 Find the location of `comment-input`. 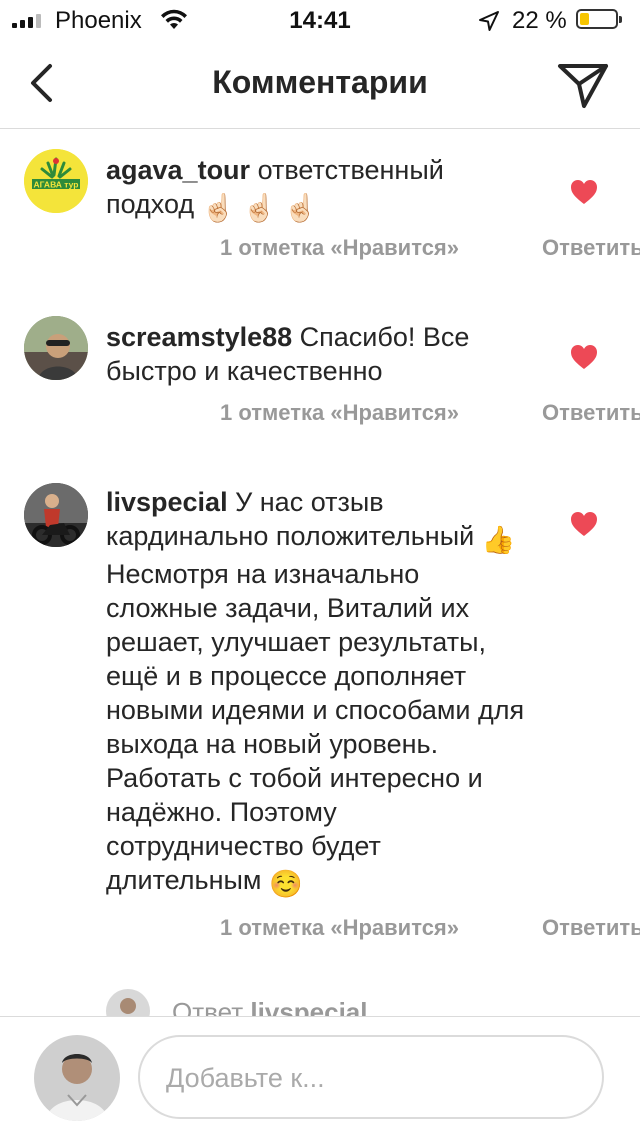

comment-input is located at coordinates (366, 1078).